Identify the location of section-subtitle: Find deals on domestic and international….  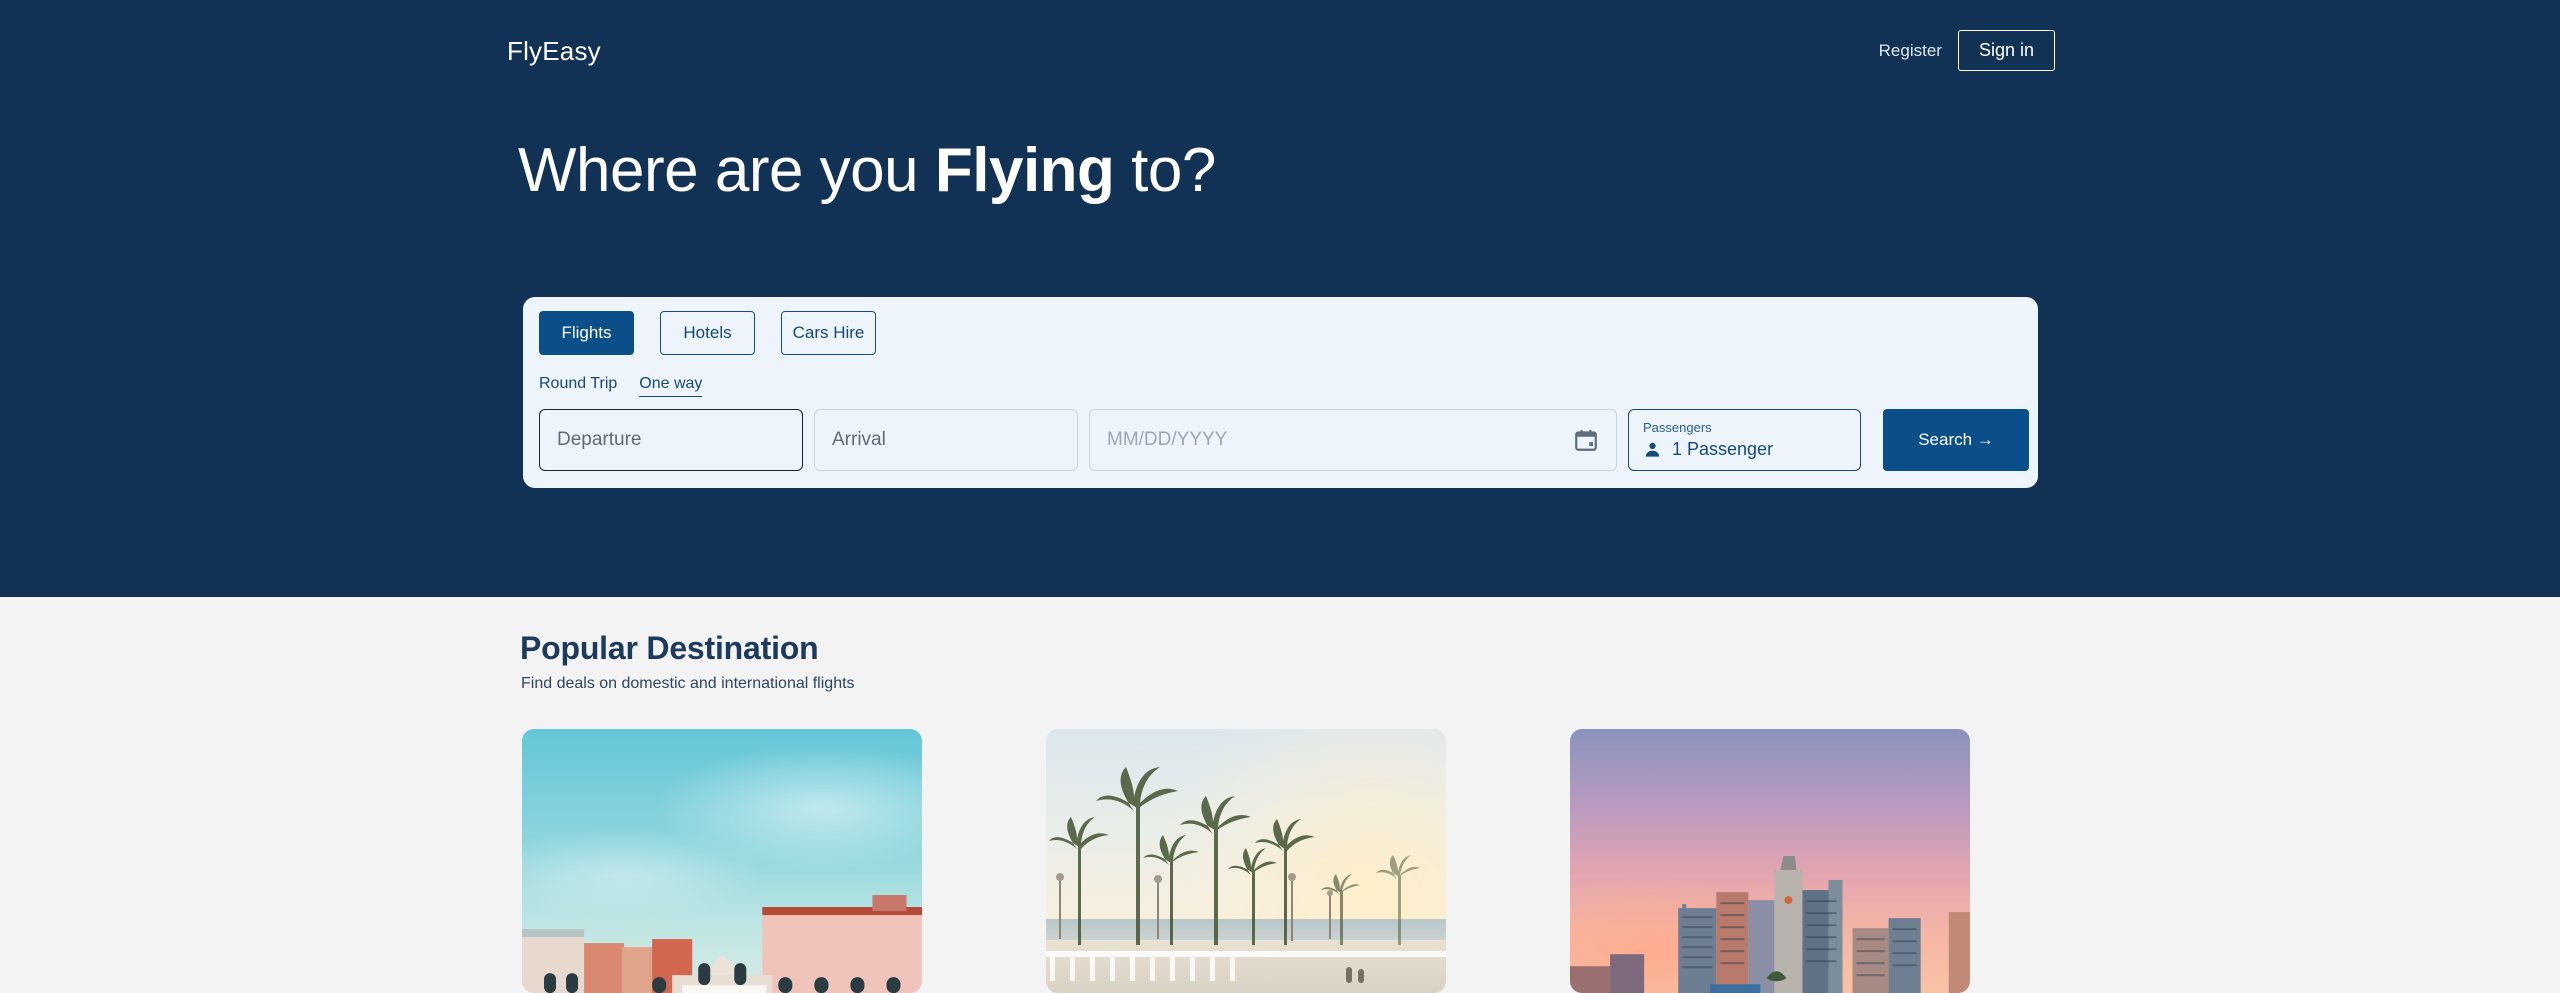
(688, 683).